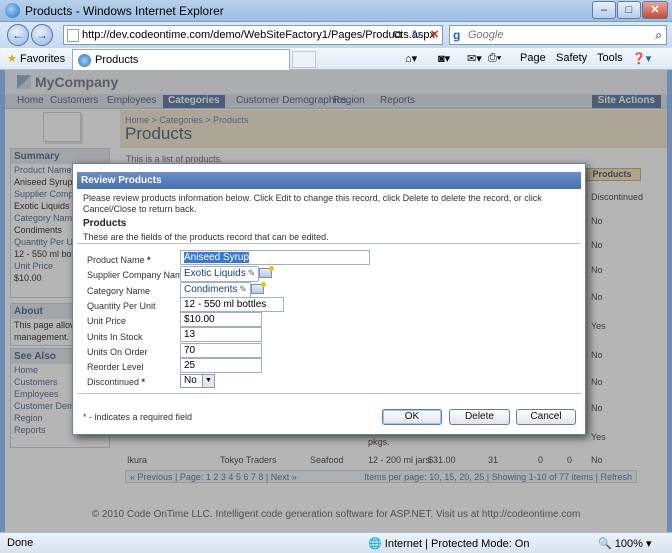 The height and width of the screenshot is (553, 672). I want to click on forward-button: →, so click(42, 35).